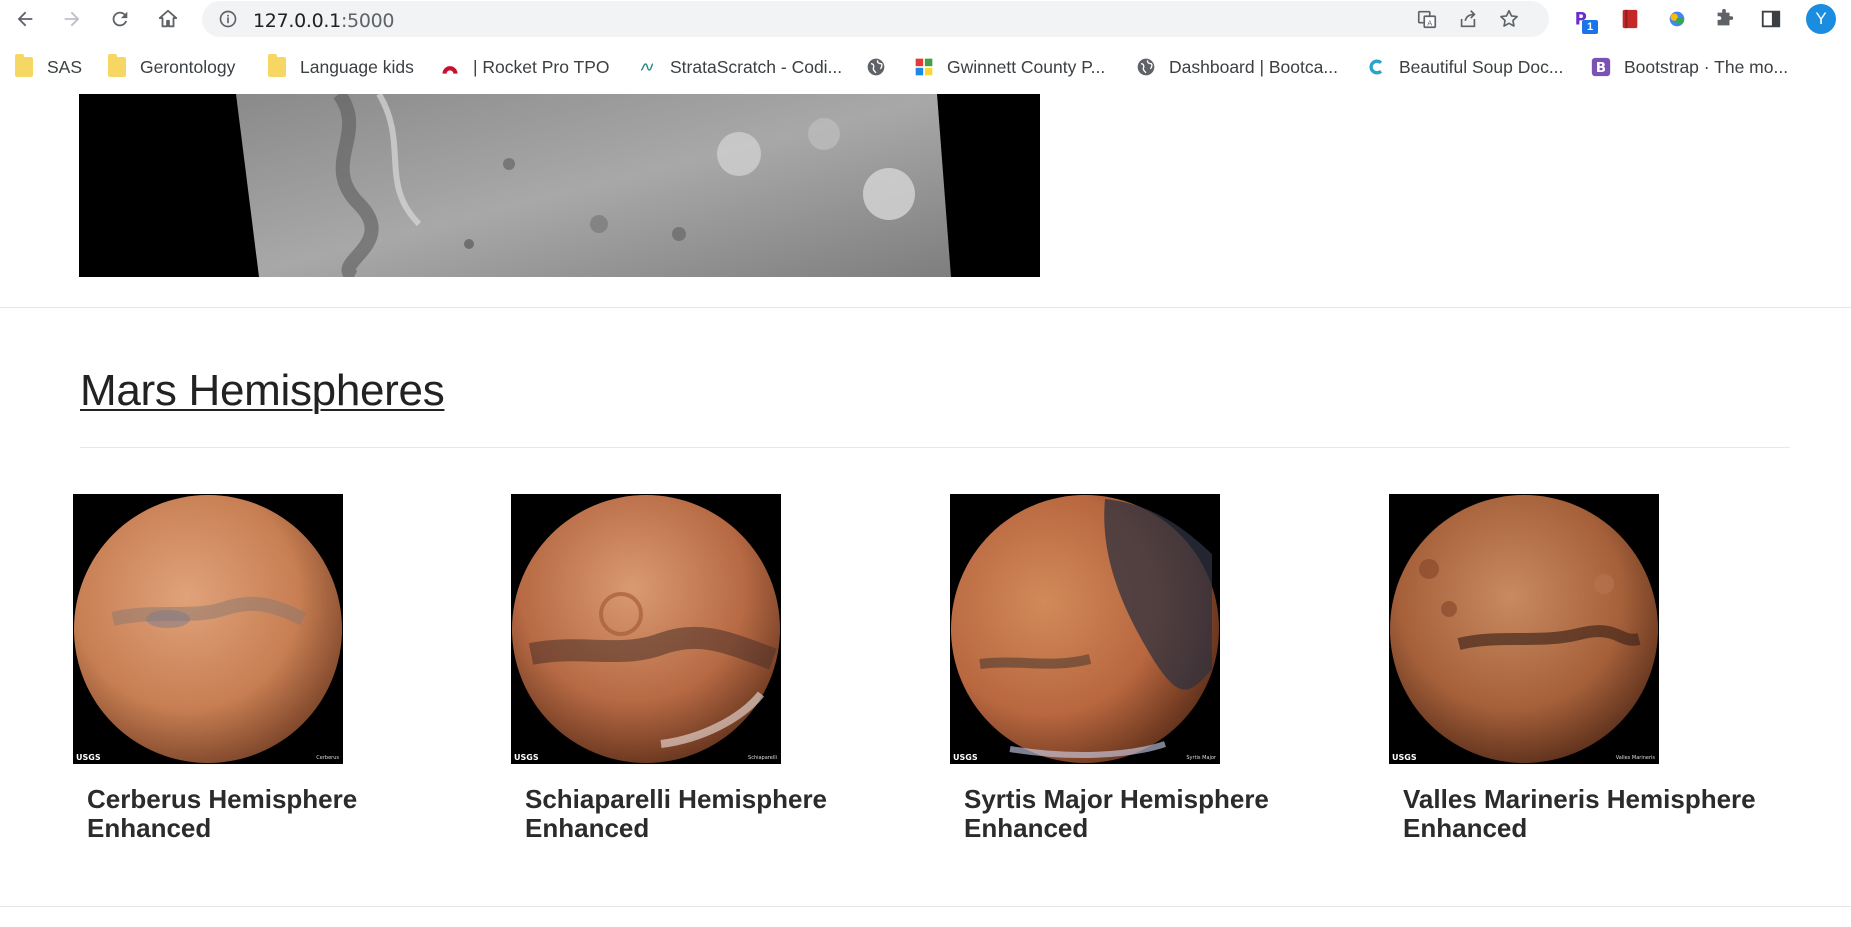  I want to click on hemisphere-thumbnail: USGS Cerberus, so click(208, 629).